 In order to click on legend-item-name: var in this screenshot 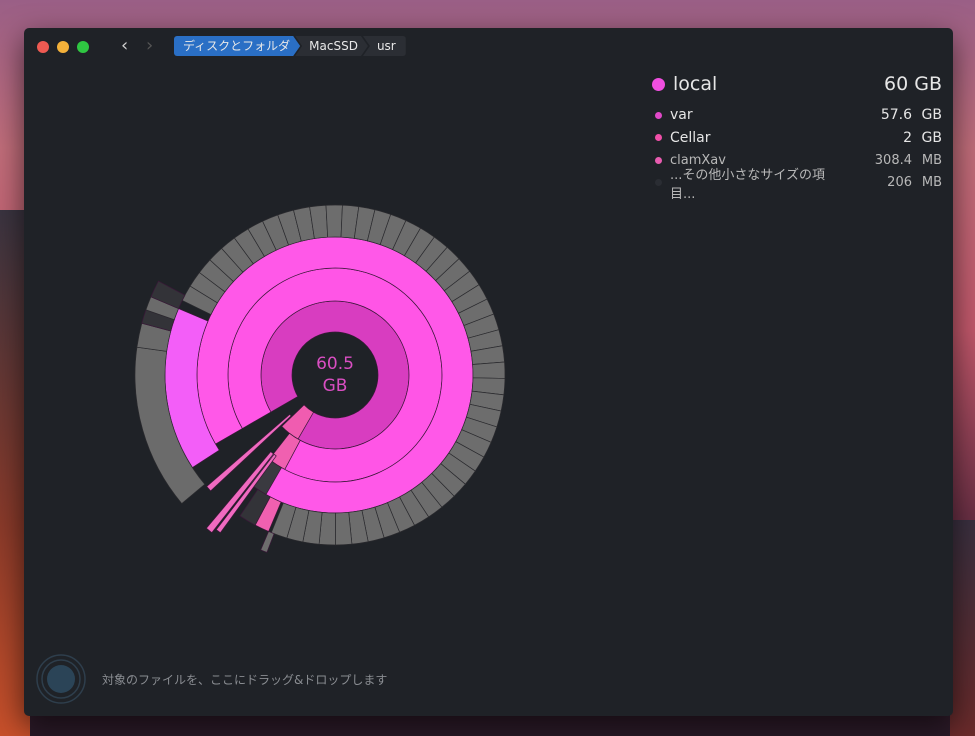, I will do `click(681, 115)`.